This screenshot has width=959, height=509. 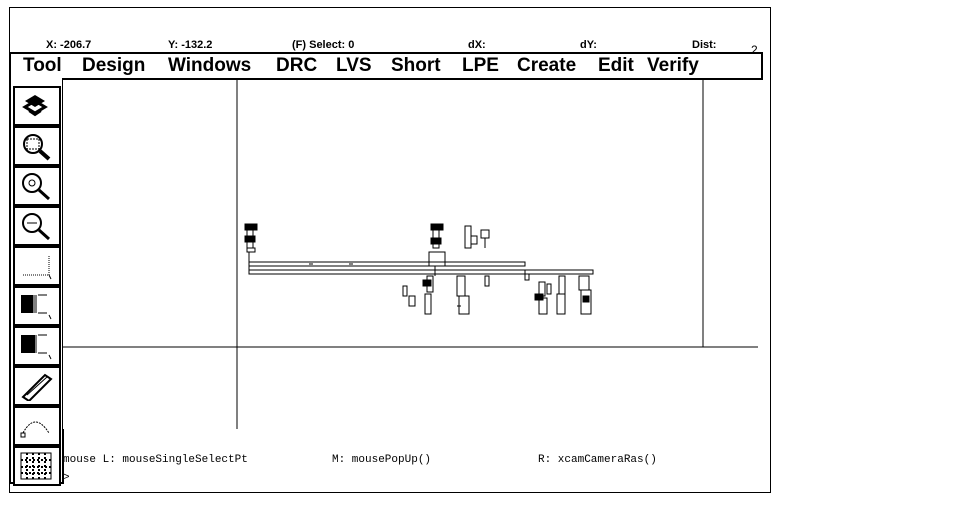 I want to click on menu-windows: Windows, so click(x=209, y=66).